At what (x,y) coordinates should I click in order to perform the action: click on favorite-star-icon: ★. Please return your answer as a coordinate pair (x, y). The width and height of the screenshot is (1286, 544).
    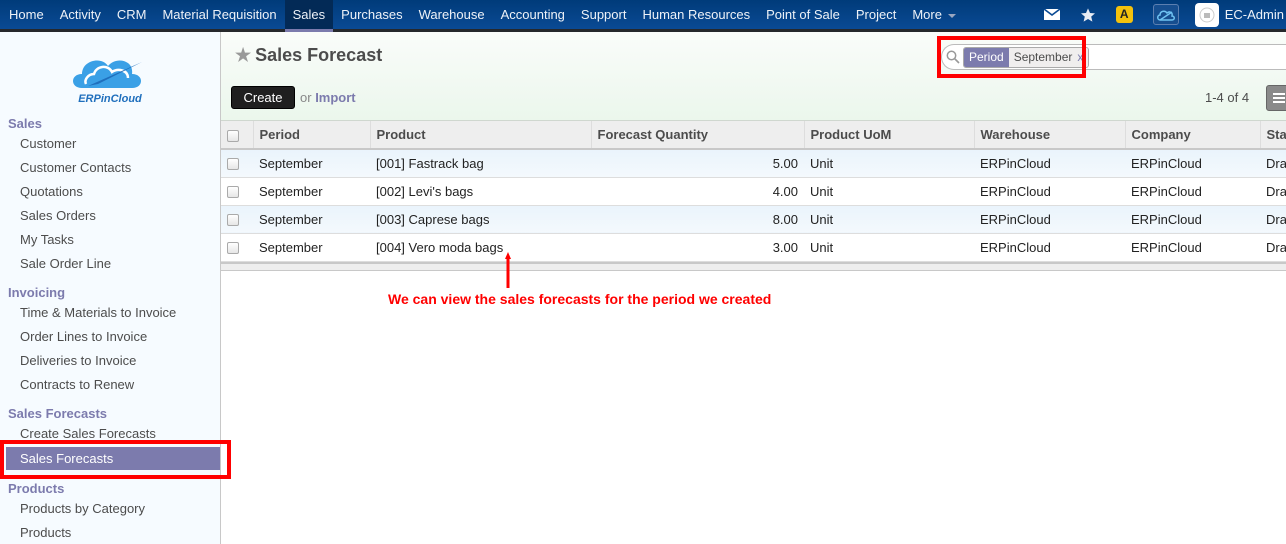
    Looking at the image, I should click on (243, 55).